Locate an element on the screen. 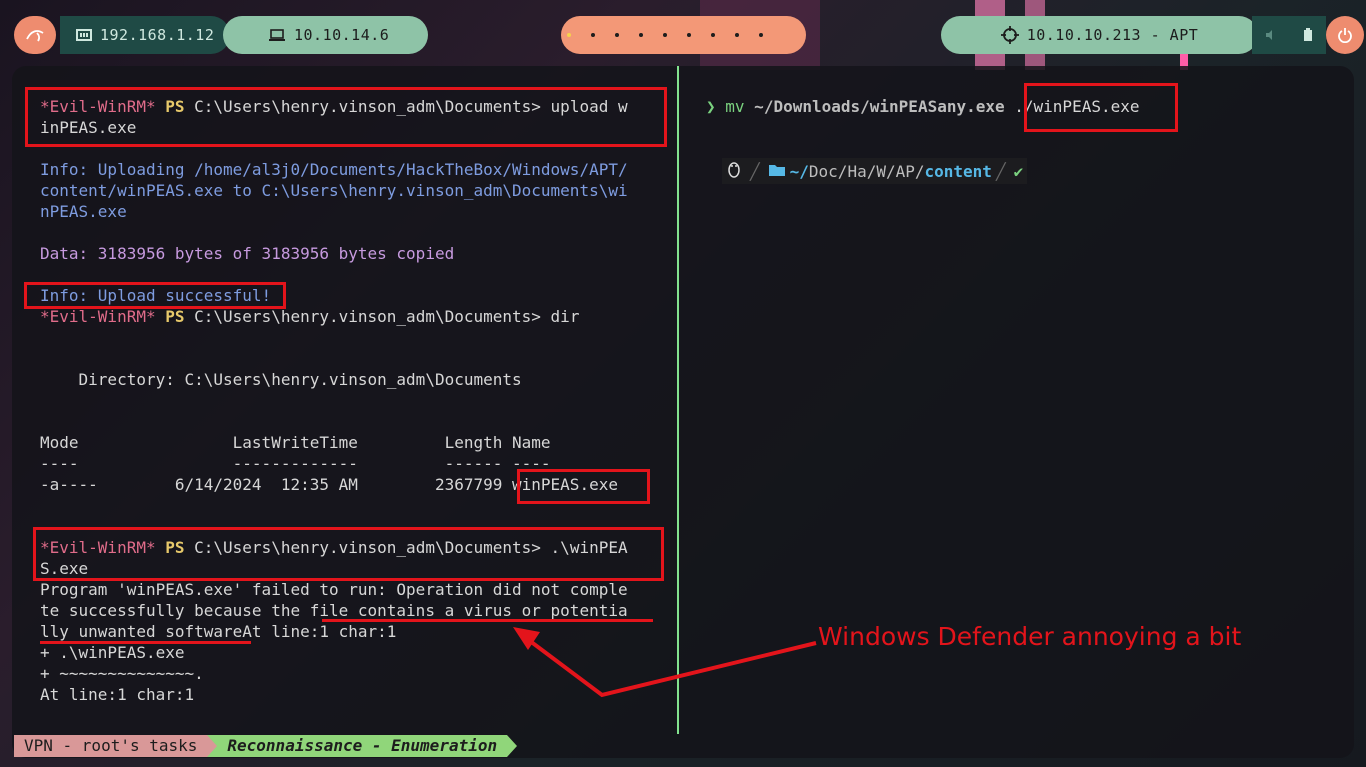  window-name: Reconnaissance - Enumeration is located at coordinates (362, 746).